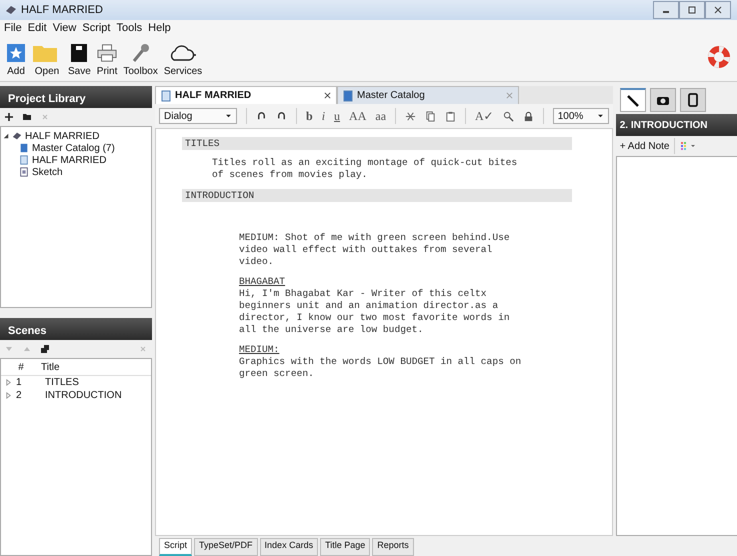 Image resolution: width=737 pixels, height=556 pixels. Describe the element at coordinates (337, 116) in the screenshot. I see `format-button: u` at that location.